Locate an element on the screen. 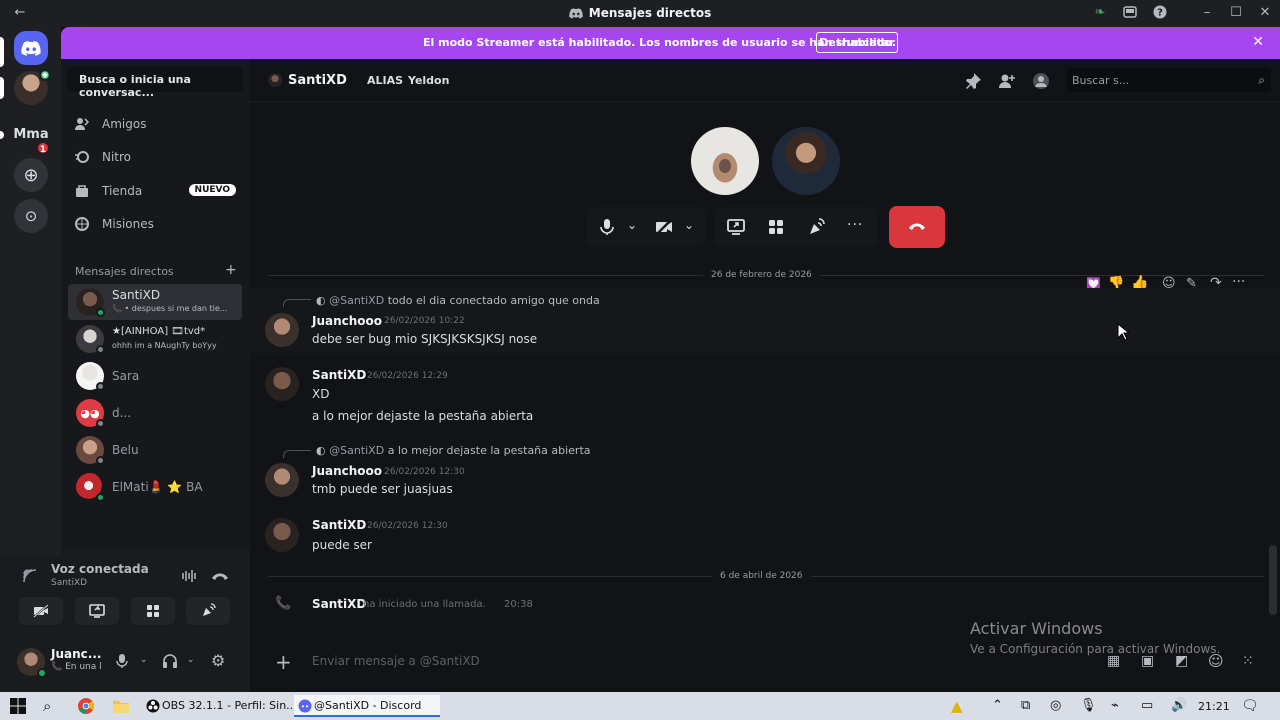 The width and height of the screenshot is (1280, 720). explore-servers-button: ⊙ is located at coordinates (31, 216).